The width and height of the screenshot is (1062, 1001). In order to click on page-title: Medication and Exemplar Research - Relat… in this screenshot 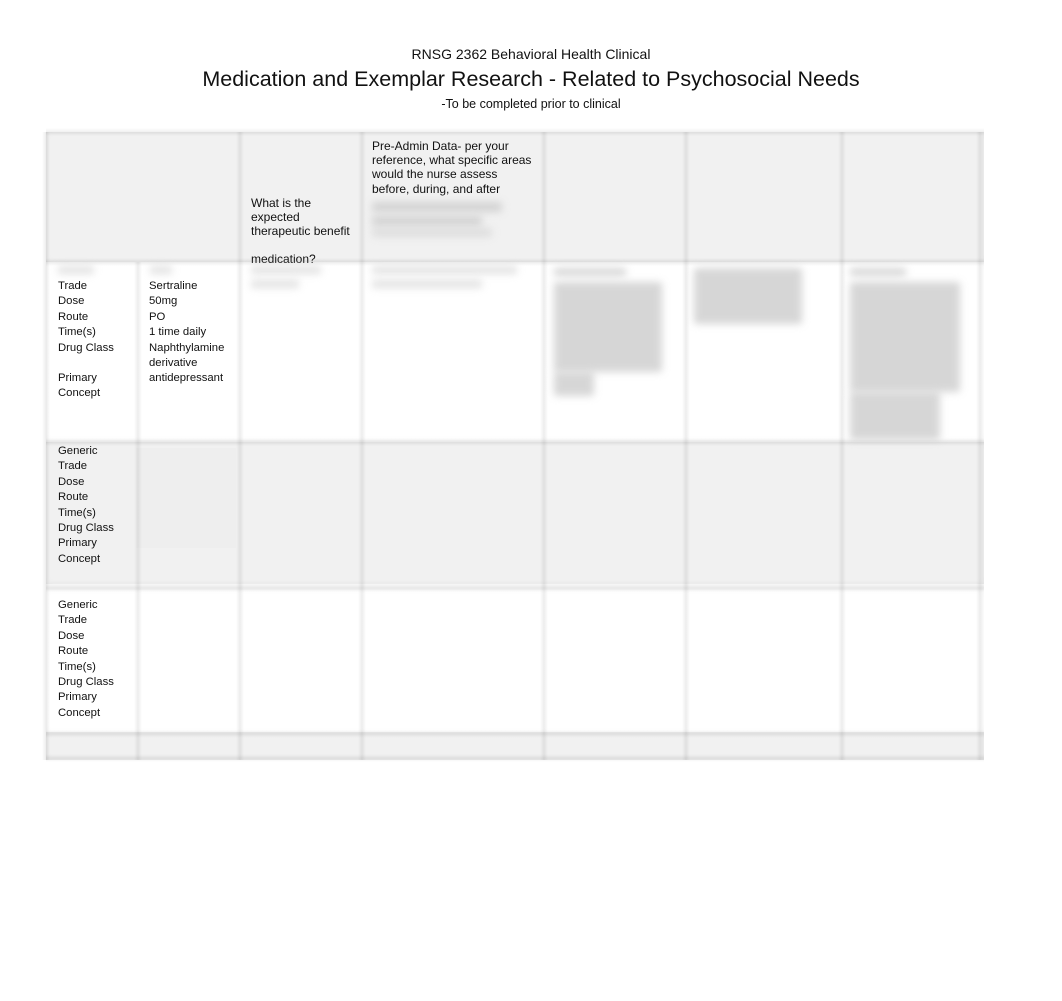, I will do `click(531, 79)`.